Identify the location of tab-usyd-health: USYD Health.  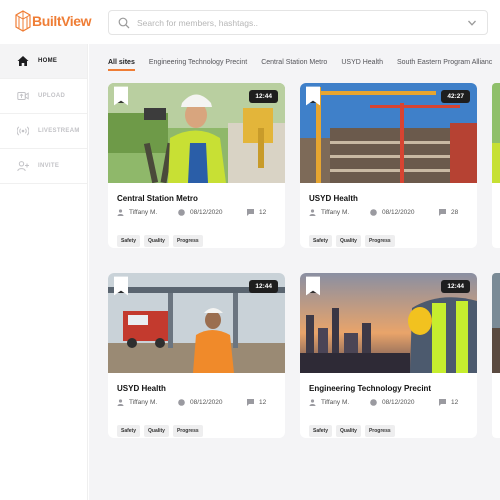
(362, 65).